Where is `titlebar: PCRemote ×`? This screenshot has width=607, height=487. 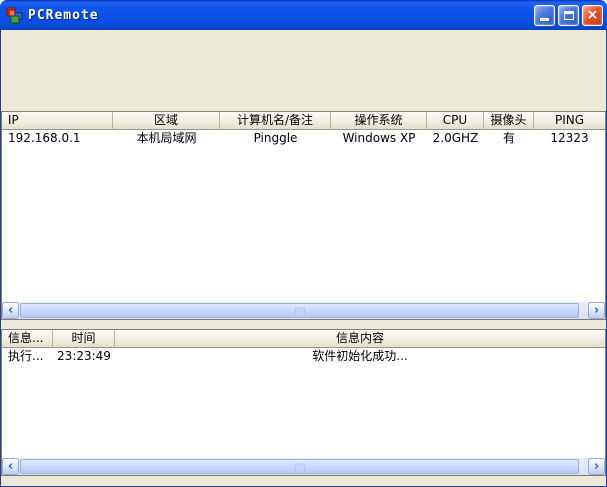
titlebar: PCRemote × is located at coordinates (303, 15).